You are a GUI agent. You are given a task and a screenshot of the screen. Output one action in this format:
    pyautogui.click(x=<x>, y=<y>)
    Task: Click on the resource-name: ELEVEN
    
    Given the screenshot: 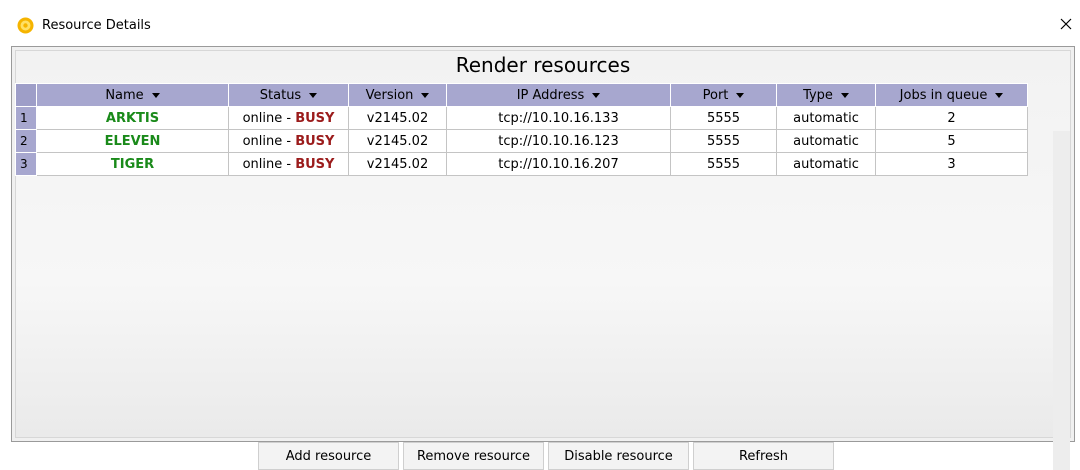 What is the action you would take?
    pyautogui.click(x=132, y=141)
    